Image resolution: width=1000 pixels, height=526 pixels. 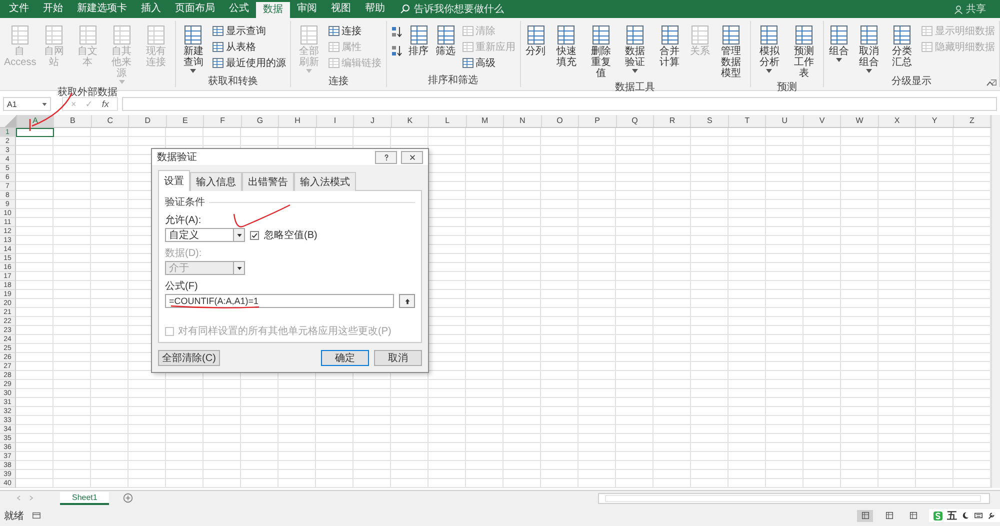 I want to click on column-header: W, so click(x=860, y=121).